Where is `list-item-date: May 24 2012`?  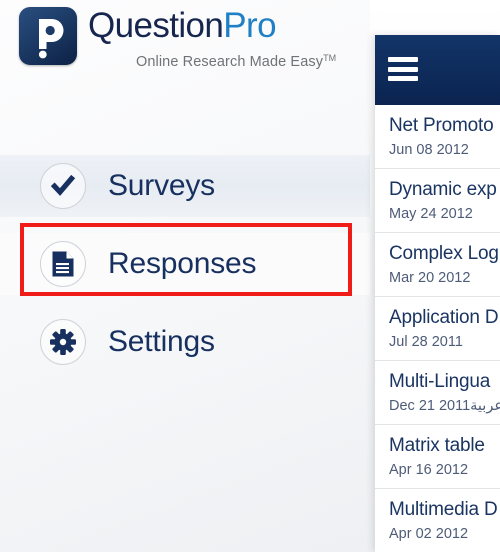 list-item-date: May 24 2012 is located at coordinates (431, 214).